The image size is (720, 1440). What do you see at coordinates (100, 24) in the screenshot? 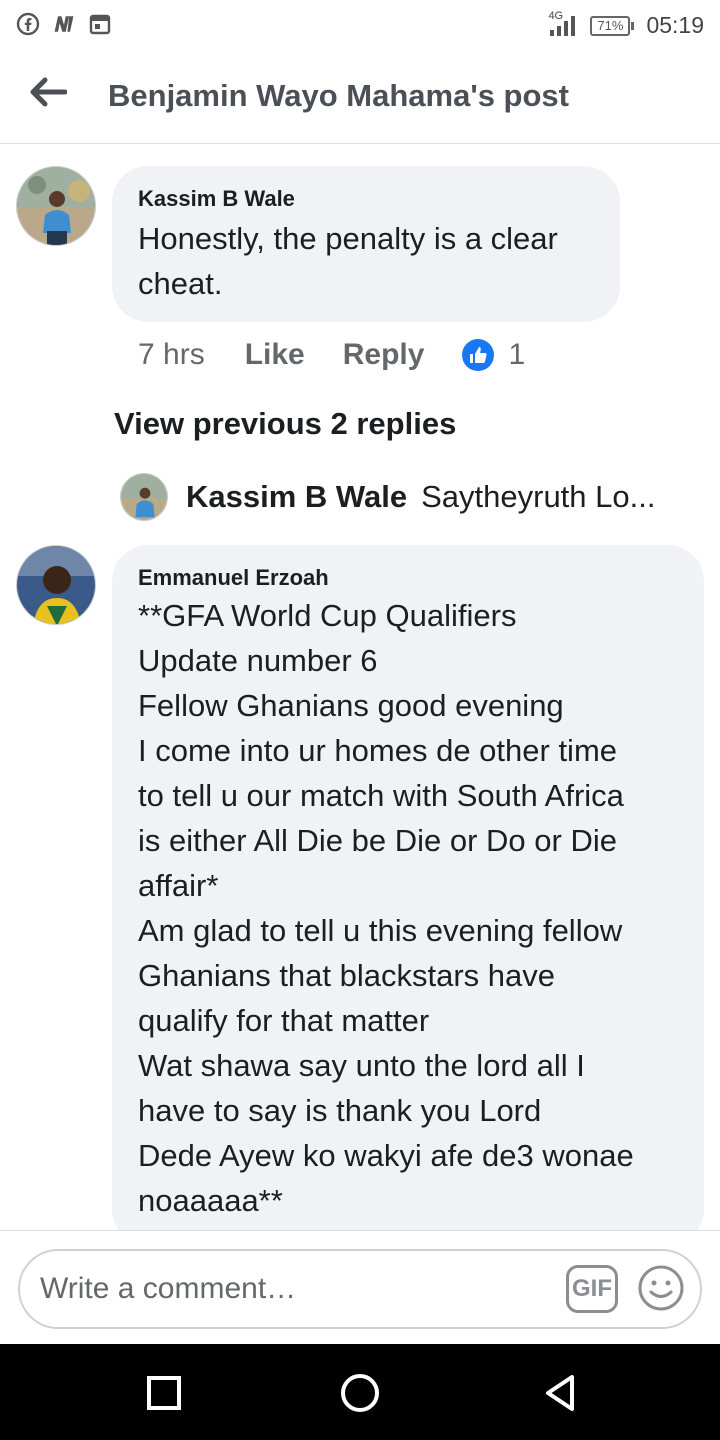
I see `calendar-icon` at bounding box center [100, 24].